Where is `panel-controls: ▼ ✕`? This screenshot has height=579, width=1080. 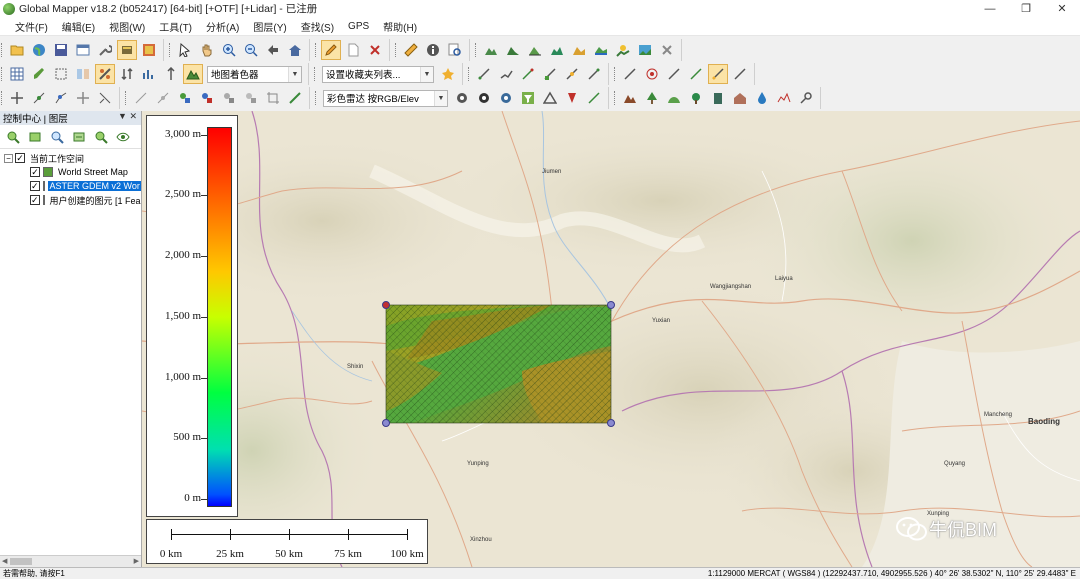
panel-controls: ▼ ✕ is located at coordinates (127, 116).